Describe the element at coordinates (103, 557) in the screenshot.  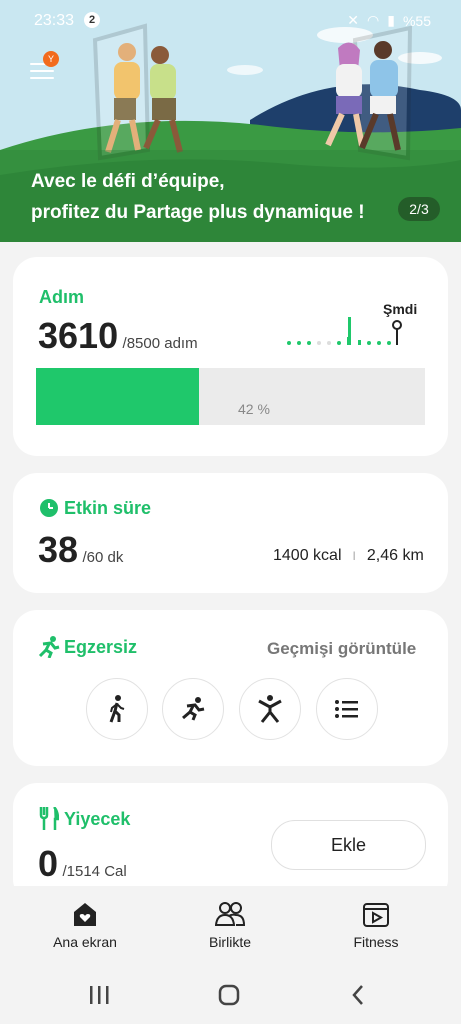
I see `active-time-goal: /60 dk` at that location.